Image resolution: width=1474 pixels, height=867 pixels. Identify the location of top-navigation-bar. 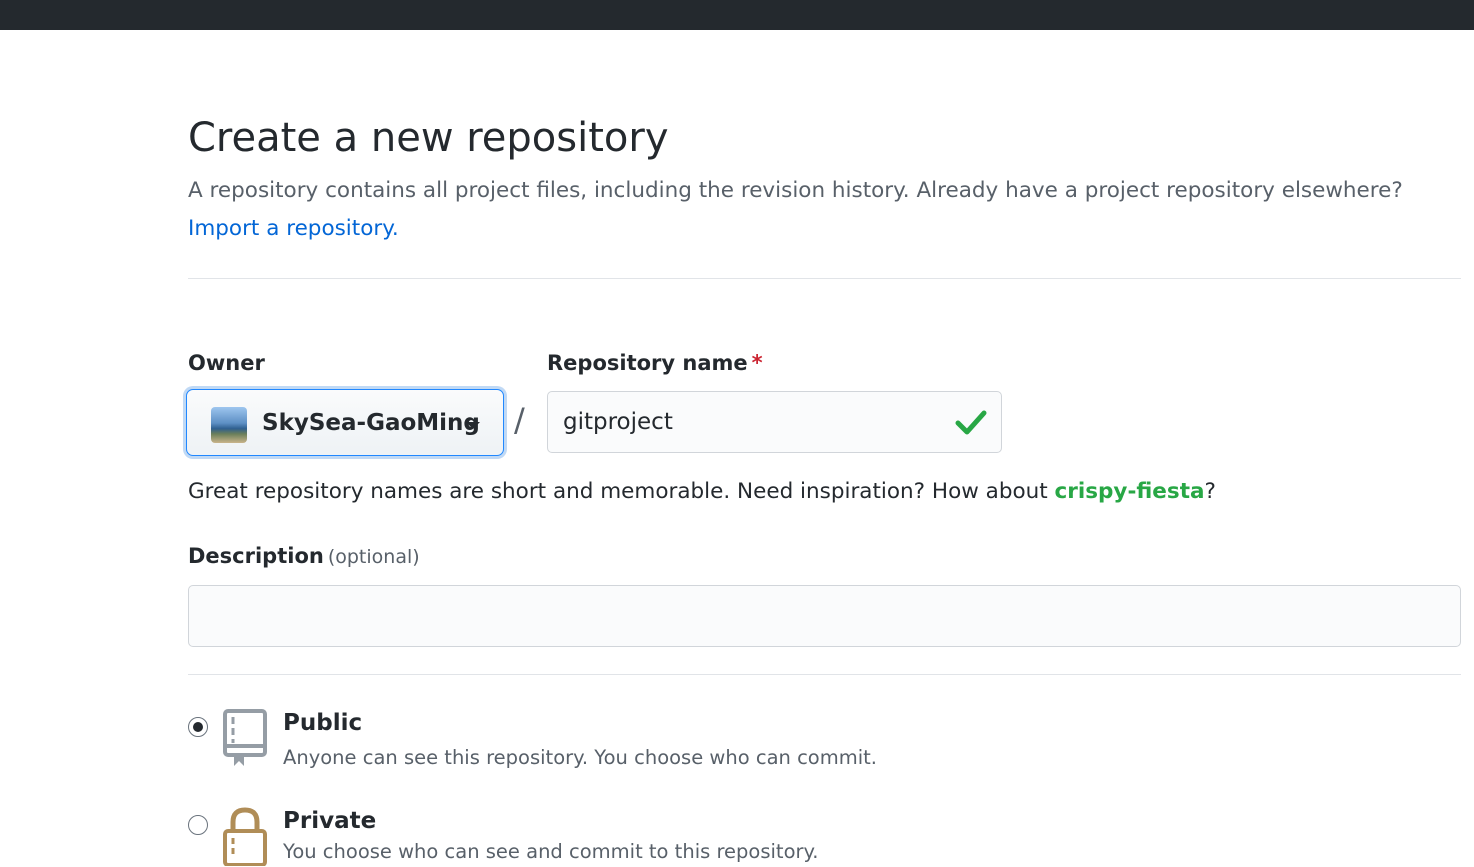
(737, 15).